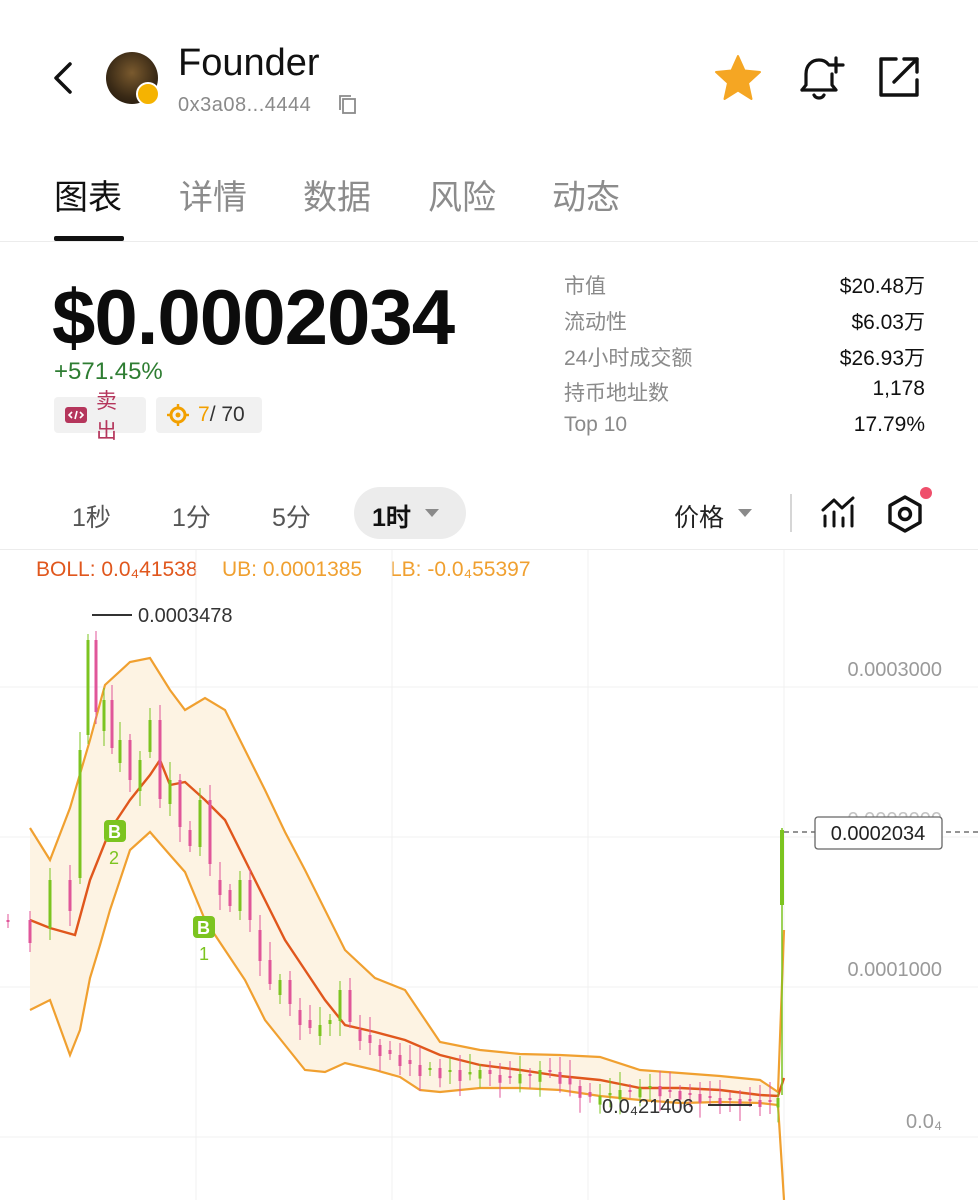  What do you see at coordinates (899, 77) in the screenshot?
I see `share-icon` at bounding box center [899, 77].